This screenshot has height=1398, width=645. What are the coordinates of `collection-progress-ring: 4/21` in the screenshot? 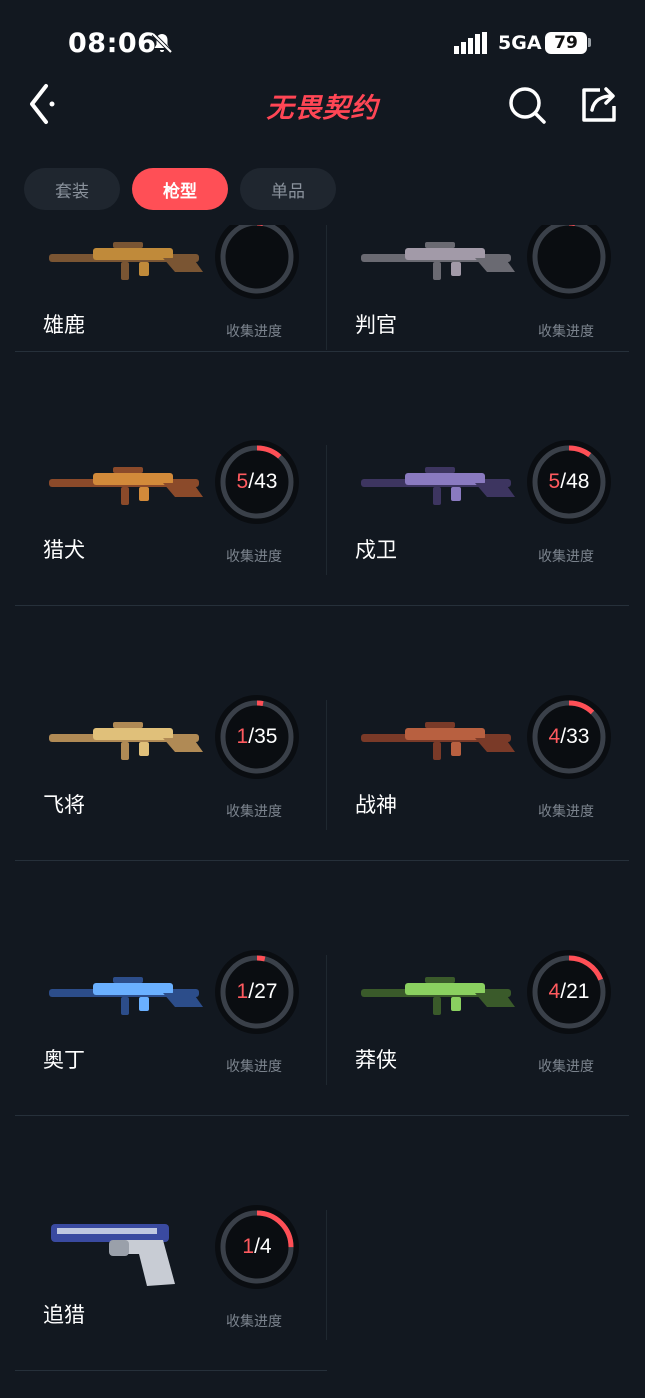 It's located at (569, 992).